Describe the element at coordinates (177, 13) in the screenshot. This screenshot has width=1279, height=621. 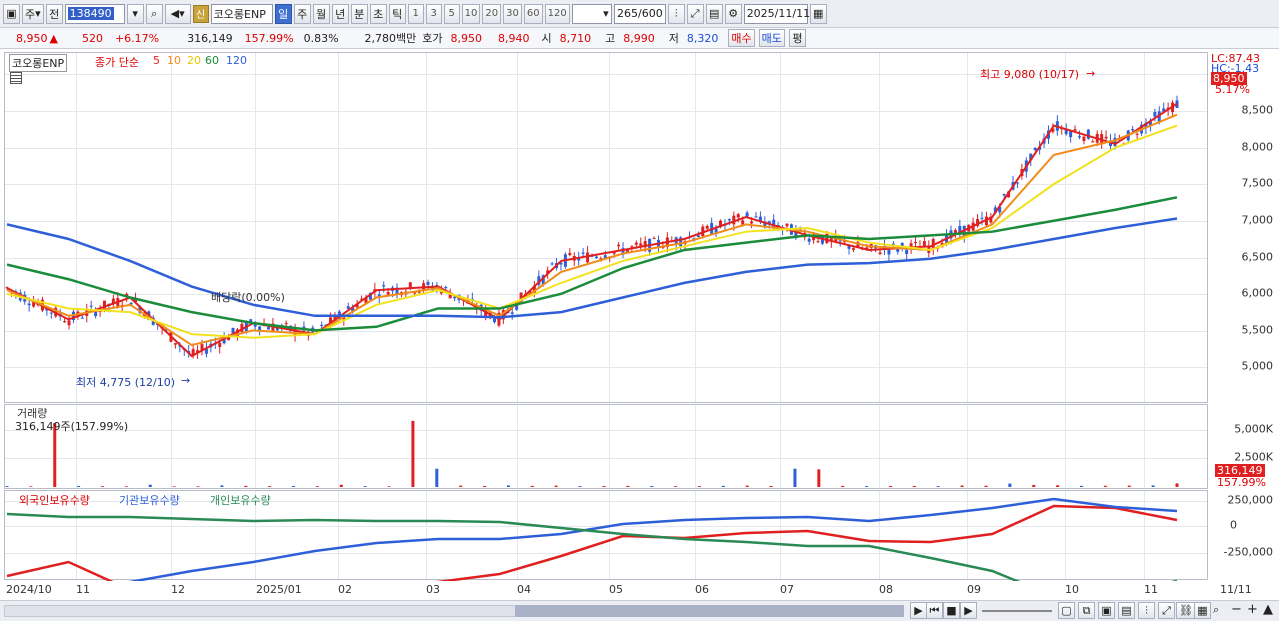
I see `speaker-icon: ◀▾` at that location.